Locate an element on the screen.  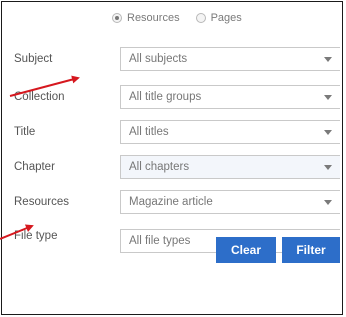
resources-radio is located at coordinates (117, 18).